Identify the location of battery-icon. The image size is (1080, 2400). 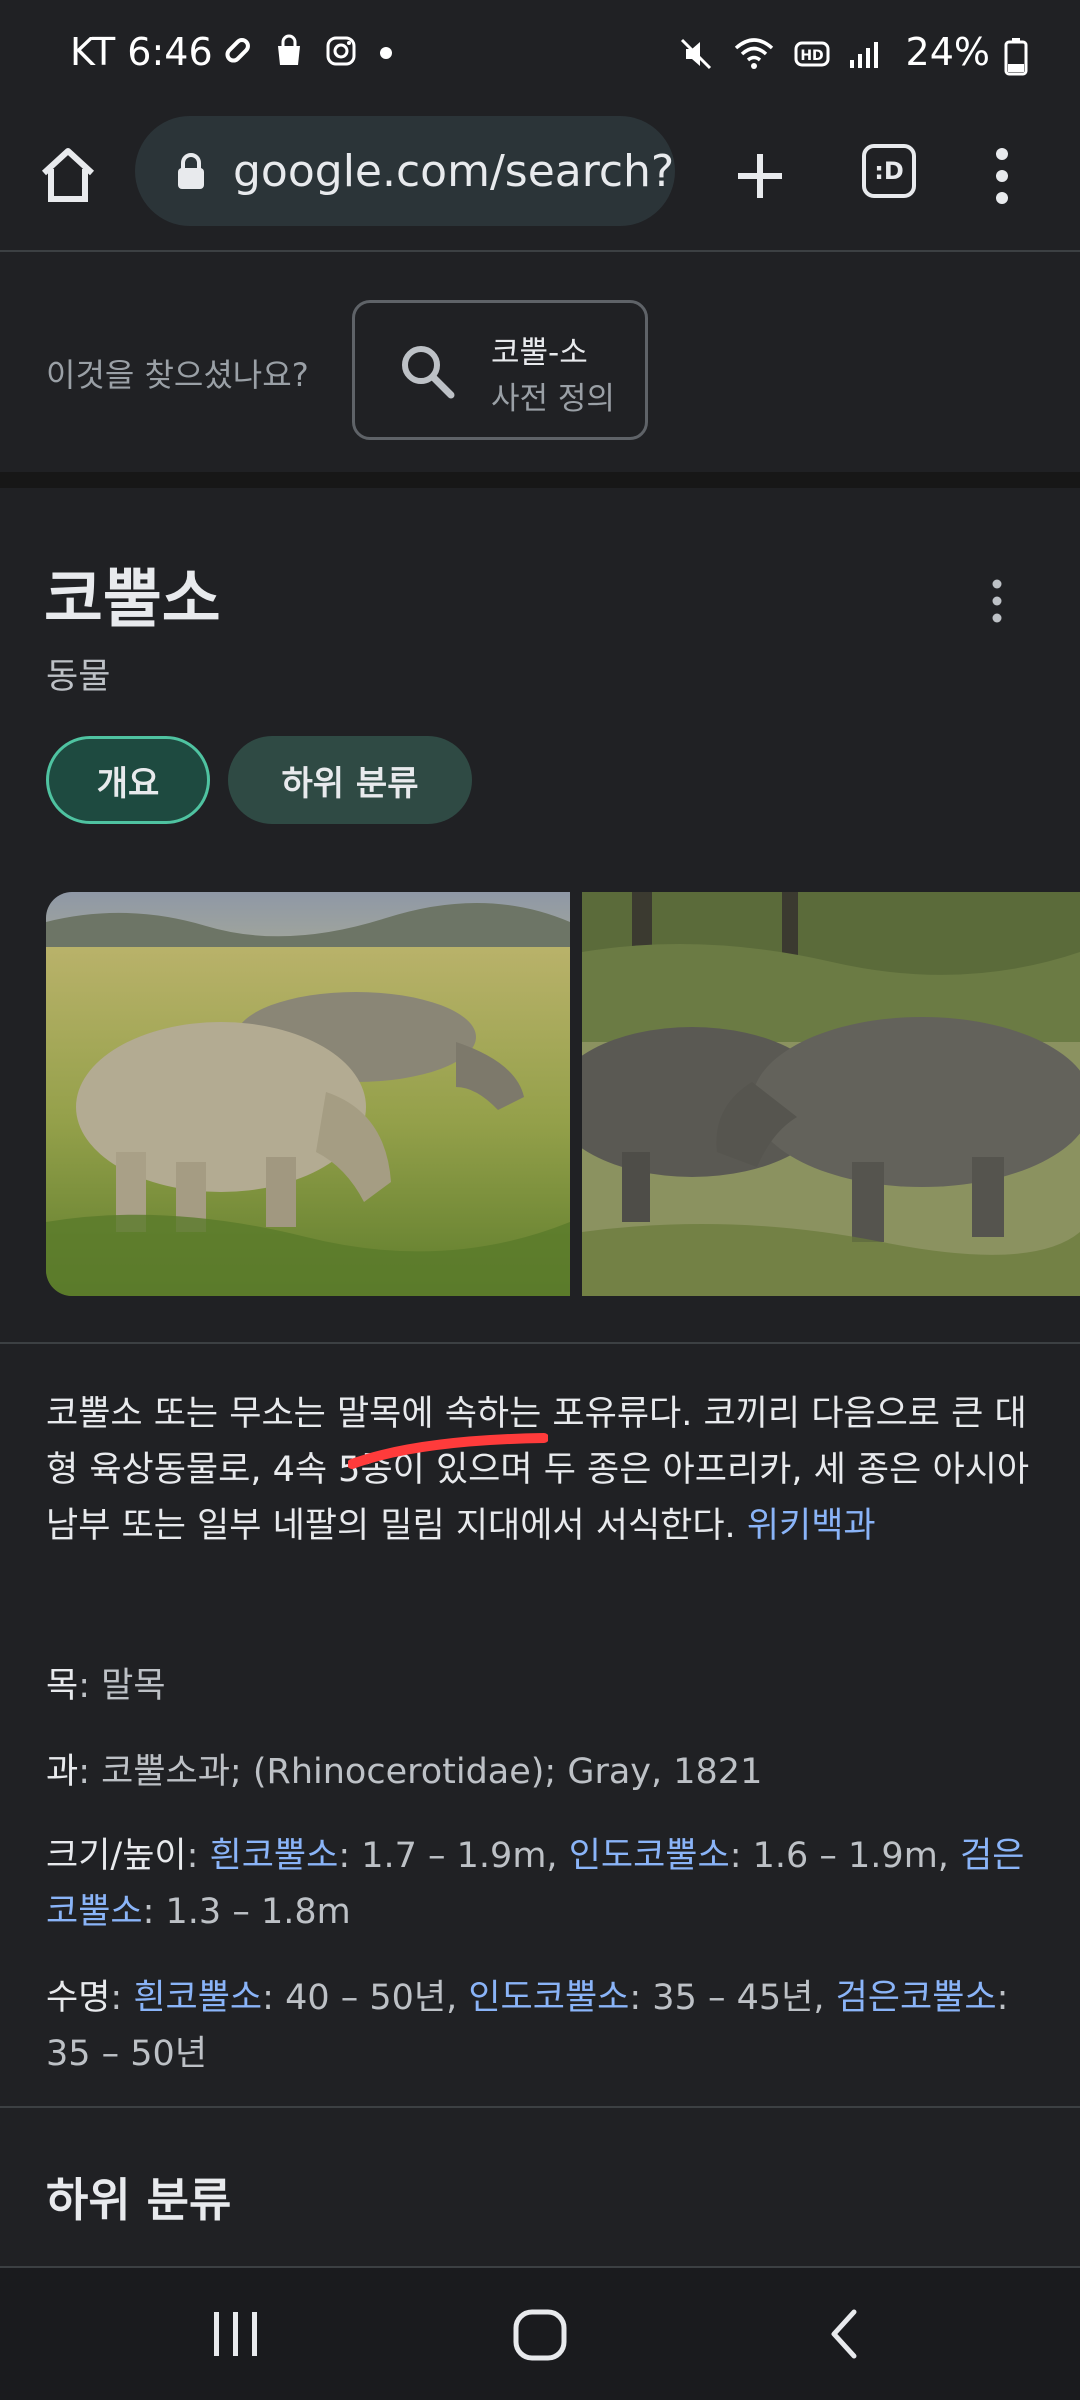
(1016, 57).